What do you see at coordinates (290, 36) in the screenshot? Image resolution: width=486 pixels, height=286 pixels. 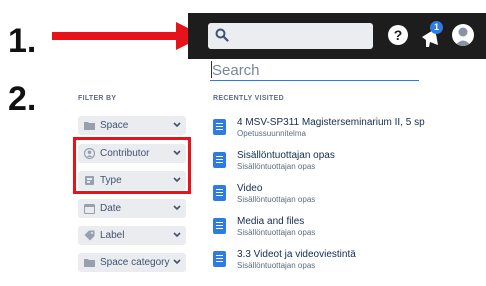 I see `topbar-search-field` at bounding box center [290, 36].